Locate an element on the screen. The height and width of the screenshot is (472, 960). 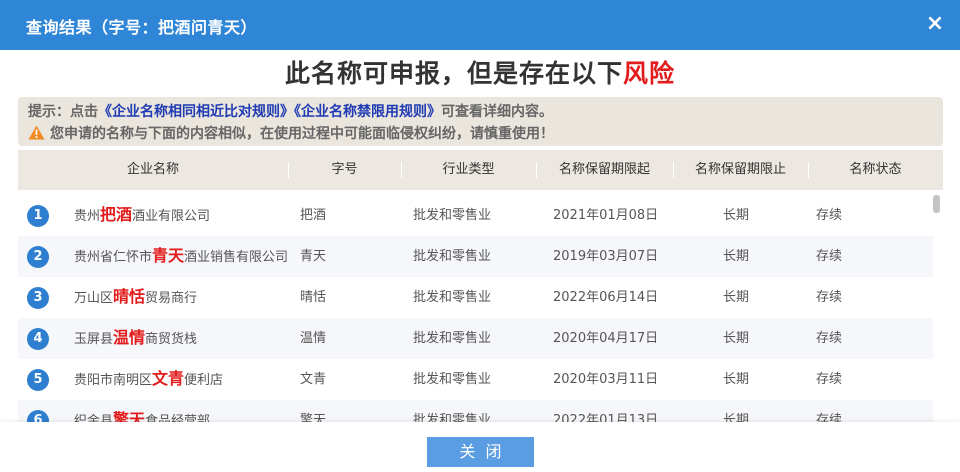
start-date-cell: 2020年03月11日 is located at coordinates (606, 379).